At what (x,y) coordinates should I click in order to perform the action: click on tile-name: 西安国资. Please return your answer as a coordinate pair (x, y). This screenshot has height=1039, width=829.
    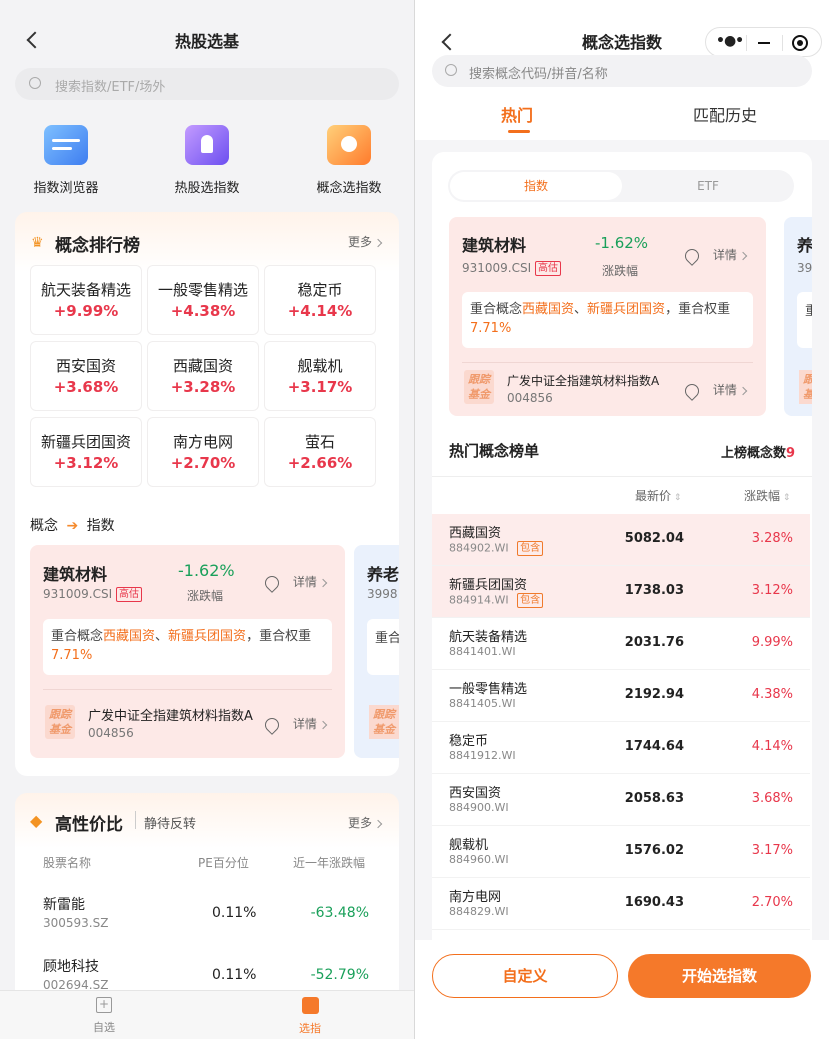
    Looking at the image, I should click on (85, 366).